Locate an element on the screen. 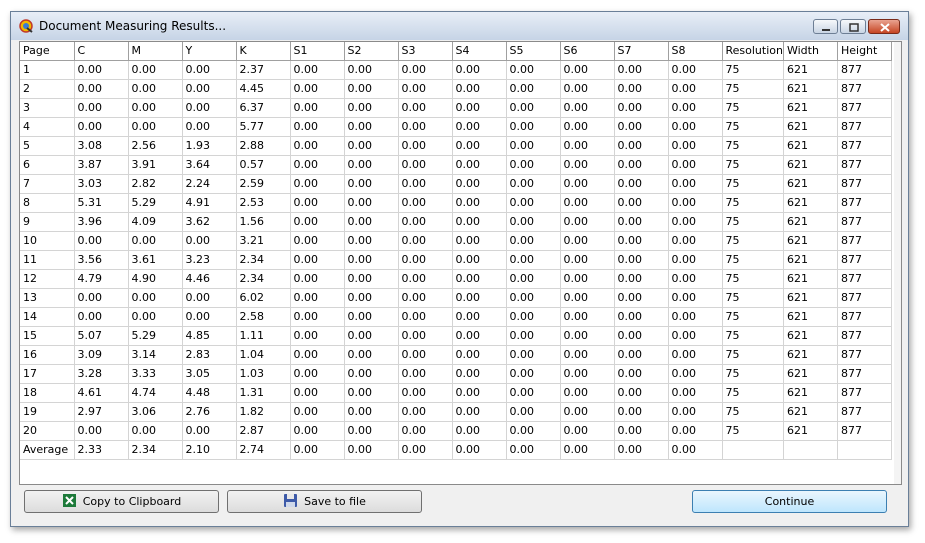 This screenshot has height=543, width=925. table-cell: 17 is located at coordinates (47, 374).